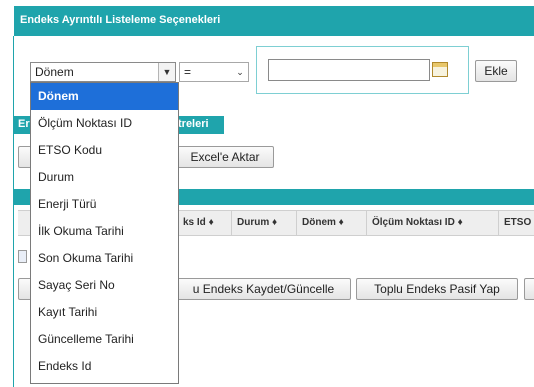  What do you see at coordinates (54, 72) in the screenshot?
I see `field-select-value: Dönem` at bounding box center [54, 72].